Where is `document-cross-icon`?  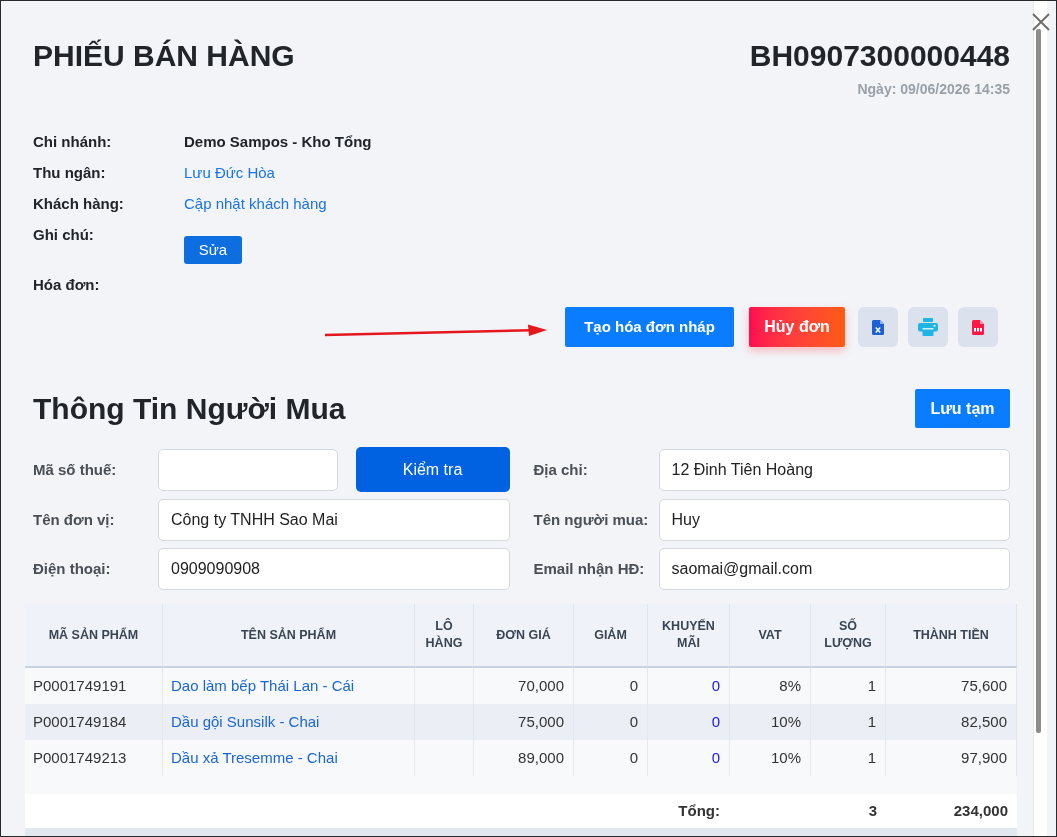 document-cross-icon is located at coordinates (878, 327).